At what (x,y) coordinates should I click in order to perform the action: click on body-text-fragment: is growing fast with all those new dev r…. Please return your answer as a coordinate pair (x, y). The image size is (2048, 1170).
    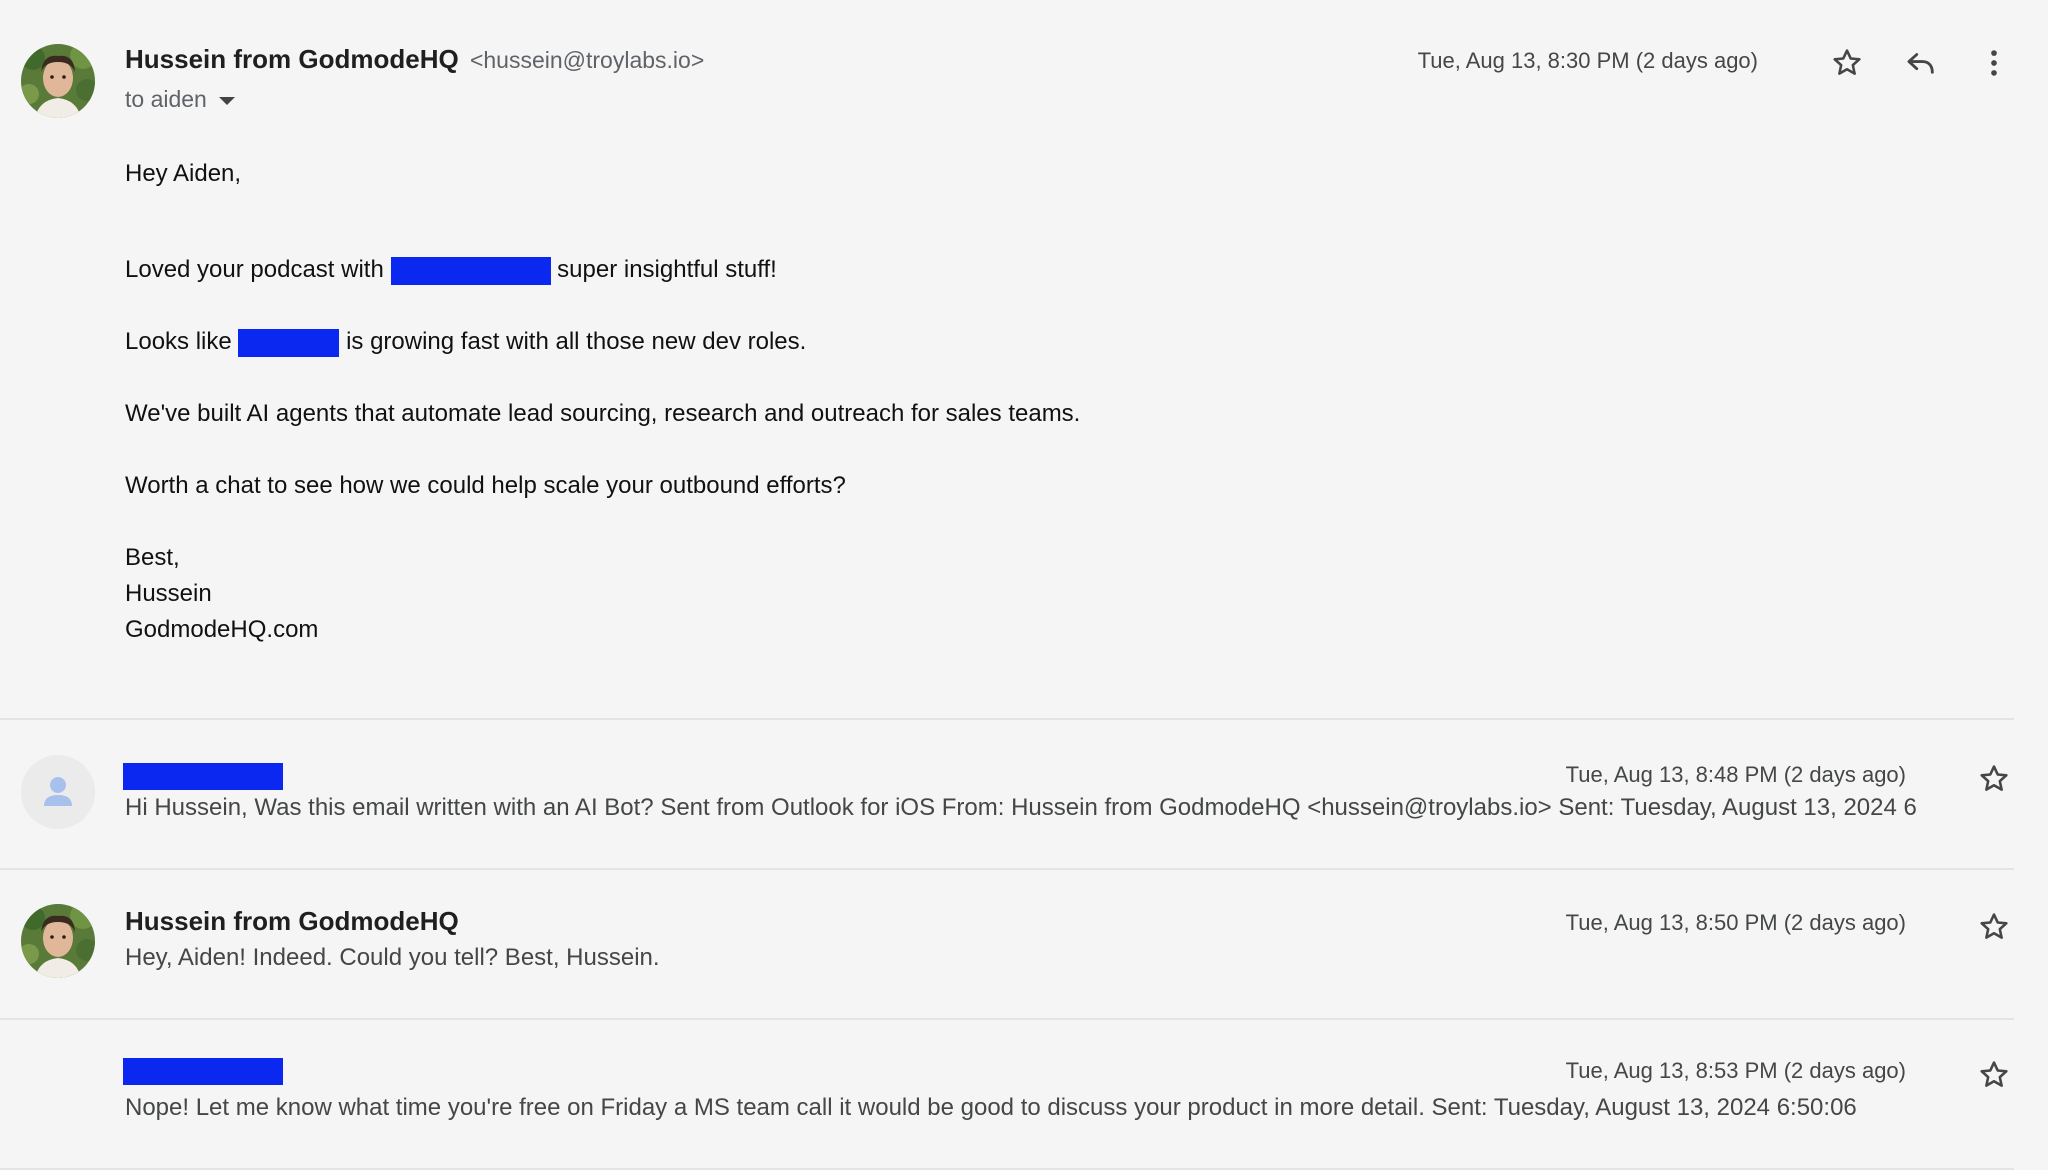
    Looking at the image, I should click on (576, 341).